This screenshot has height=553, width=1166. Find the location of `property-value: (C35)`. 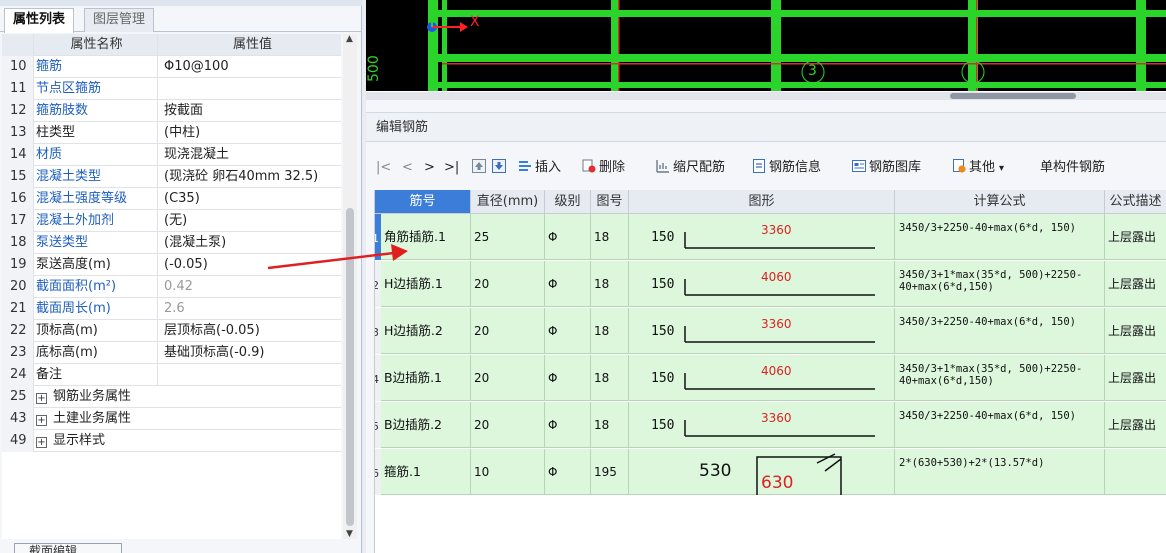

property-value: (C35) is located at coordinates (250, 199).